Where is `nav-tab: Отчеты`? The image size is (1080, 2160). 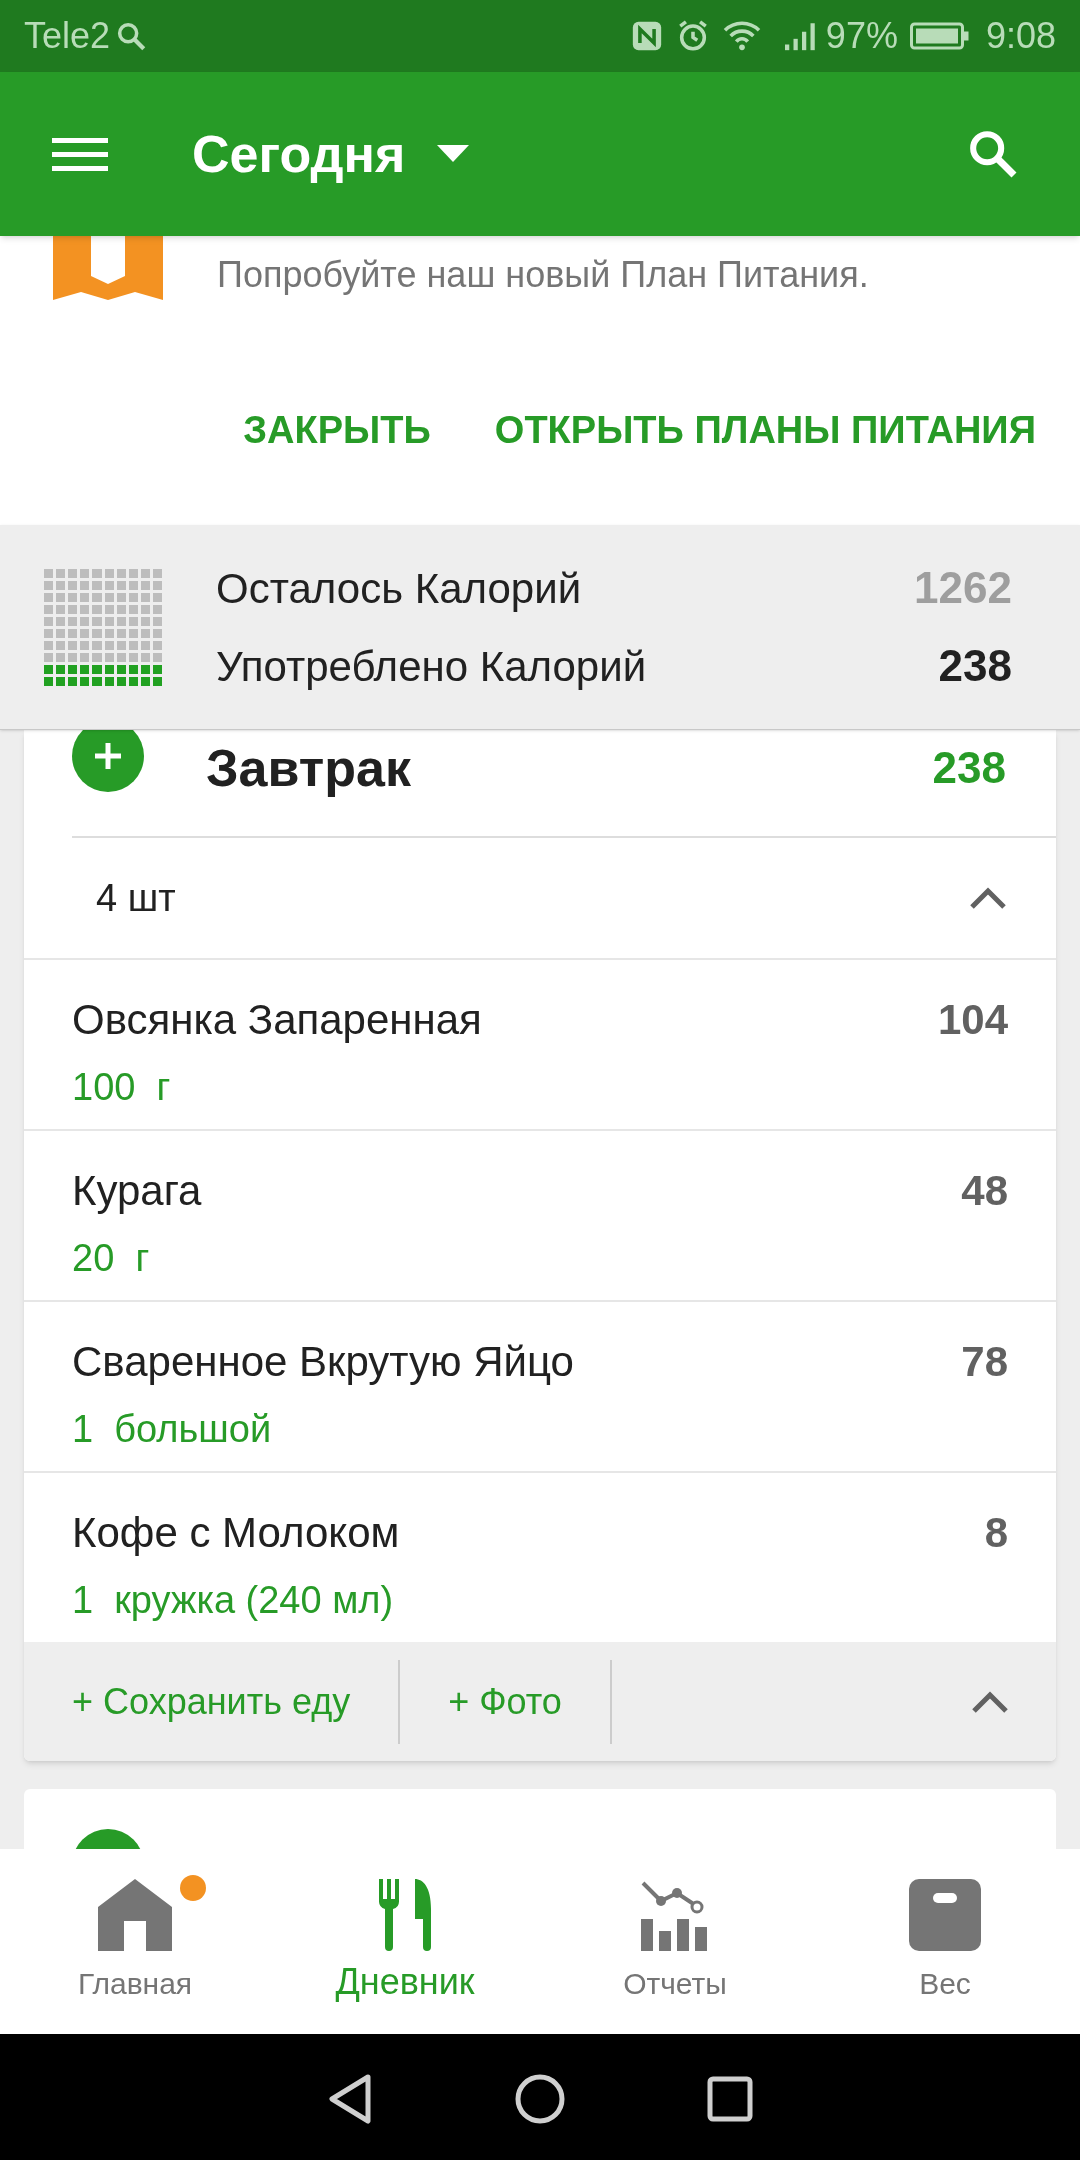 nav-tab: Отчеты is located at coordinates (675, 1941).